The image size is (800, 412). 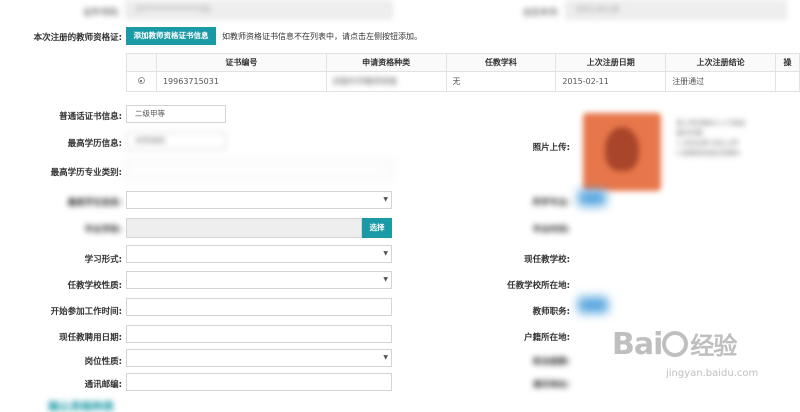 I want to click on work-start-label: 开始参加工作时间:, so click(x=86, y=312).